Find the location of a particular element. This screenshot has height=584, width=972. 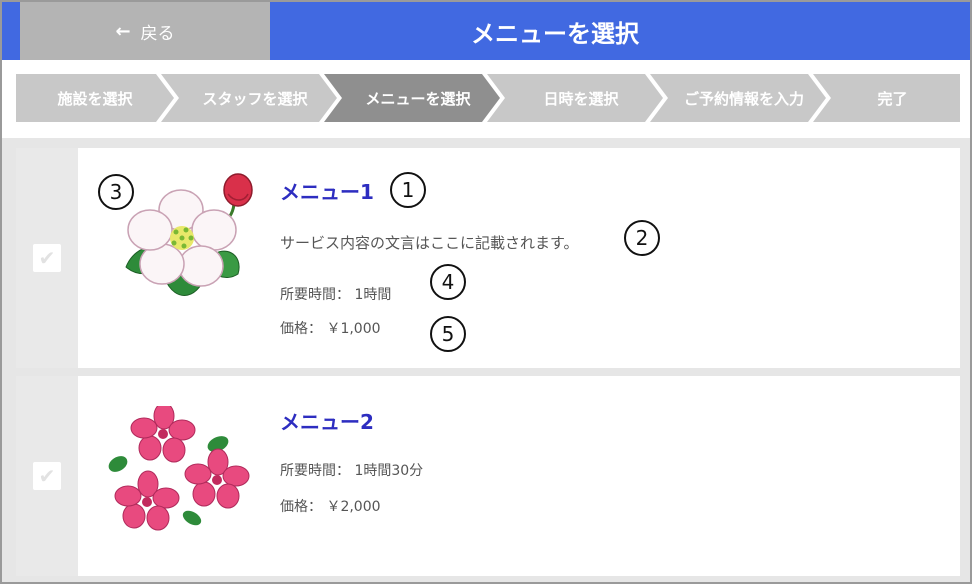

arrow-left-icon: ← is located at coordinates (123, 31).